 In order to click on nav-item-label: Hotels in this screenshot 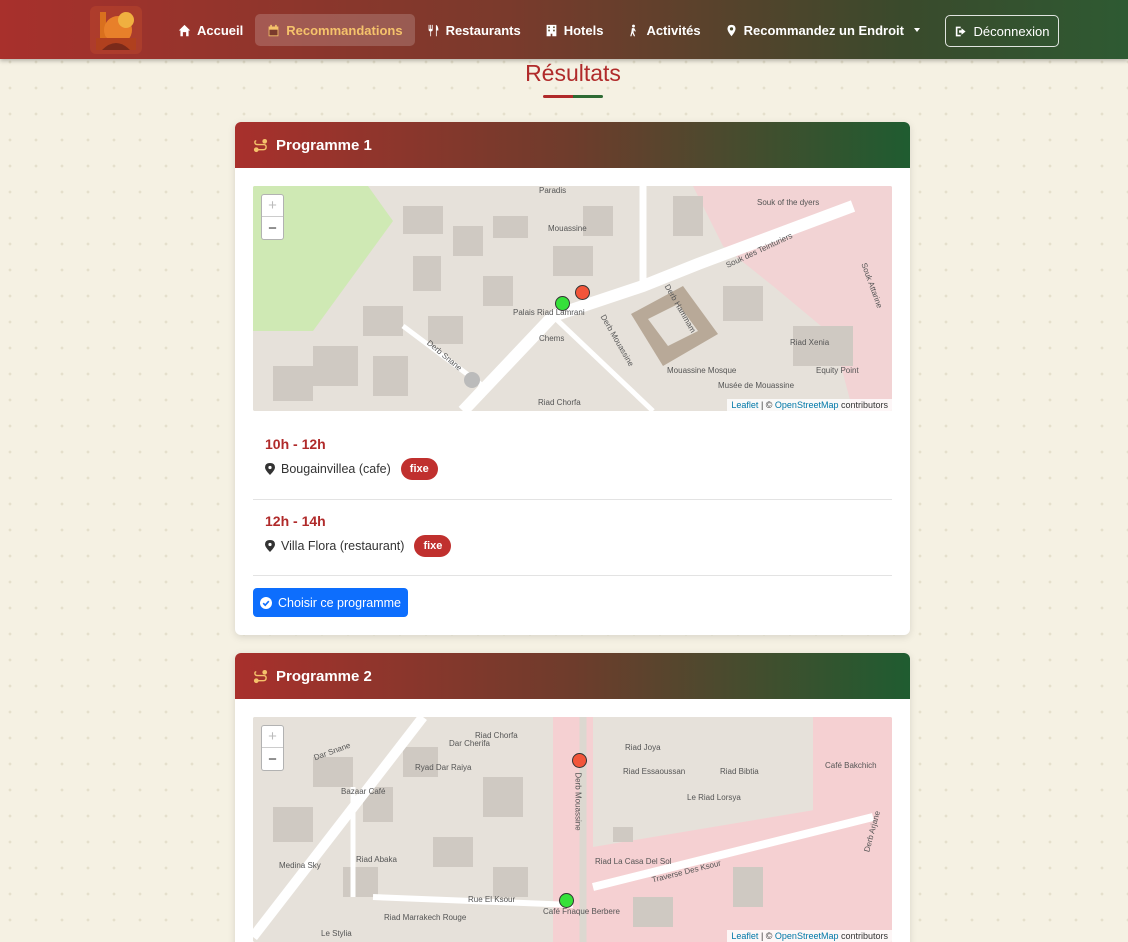, I will do `click(583, 30)`.